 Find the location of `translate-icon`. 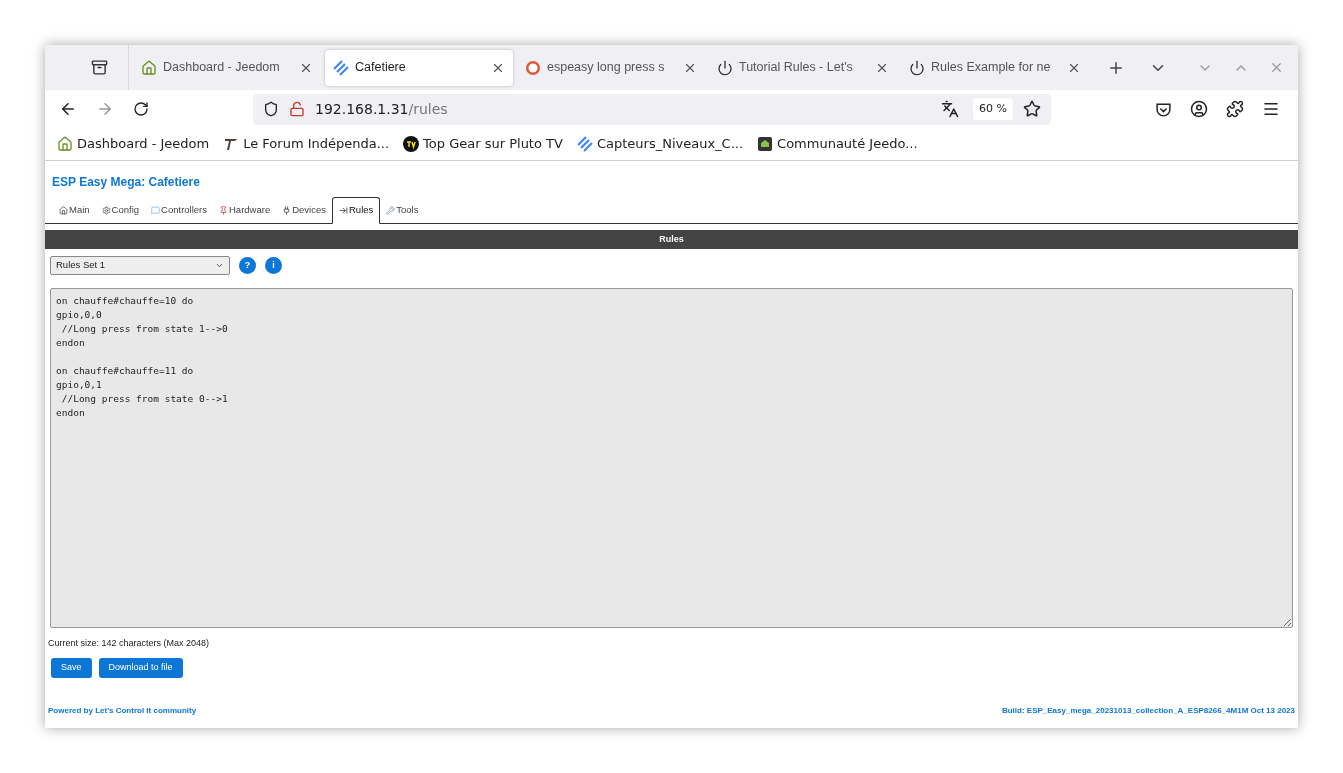

translate-icon is located at coordinates (950, 109).